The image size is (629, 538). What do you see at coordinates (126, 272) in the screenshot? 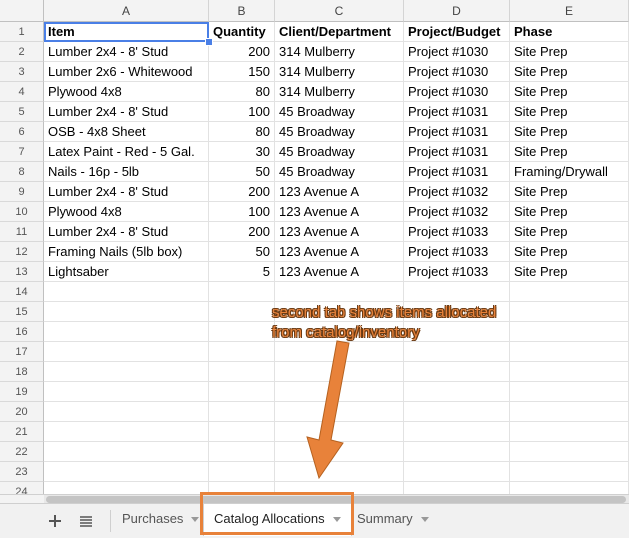
I see `table-cell: Lightsaber` at bounding box center [126, 272].